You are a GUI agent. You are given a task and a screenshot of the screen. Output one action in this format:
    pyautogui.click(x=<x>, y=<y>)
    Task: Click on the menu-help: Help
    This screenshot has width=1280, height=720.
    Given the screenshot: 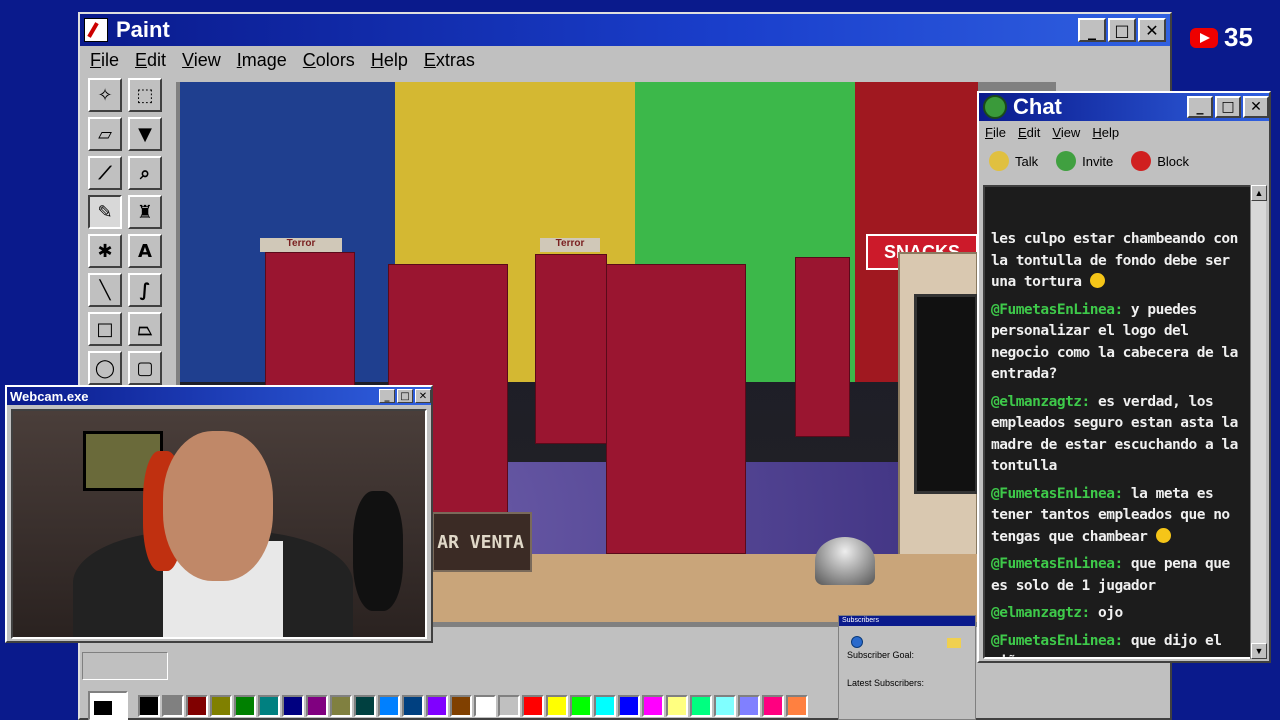 What is the action you would take?
    pyautogui.click(x=389, y=60)
    